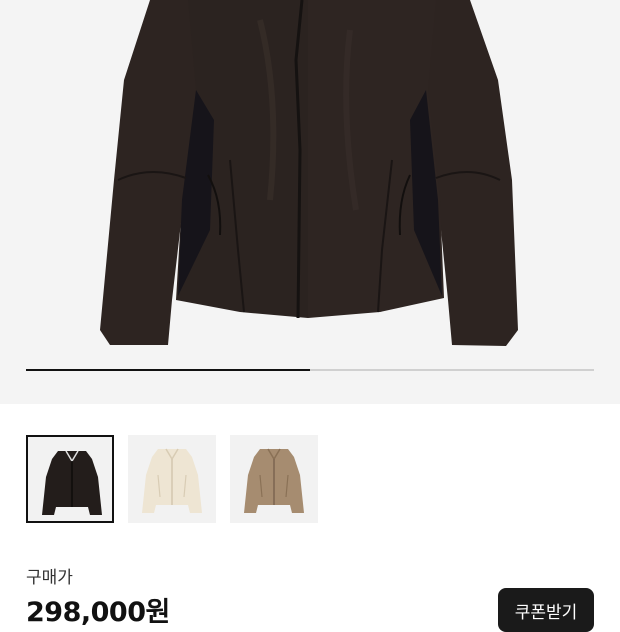 Image resolution: width=620 pixels, height=632 pixels. What do you see at coordinates (546, 610) in the screenshot?
I see `coupon-button: 쿠폰받기` at bounding box center [546, 610].